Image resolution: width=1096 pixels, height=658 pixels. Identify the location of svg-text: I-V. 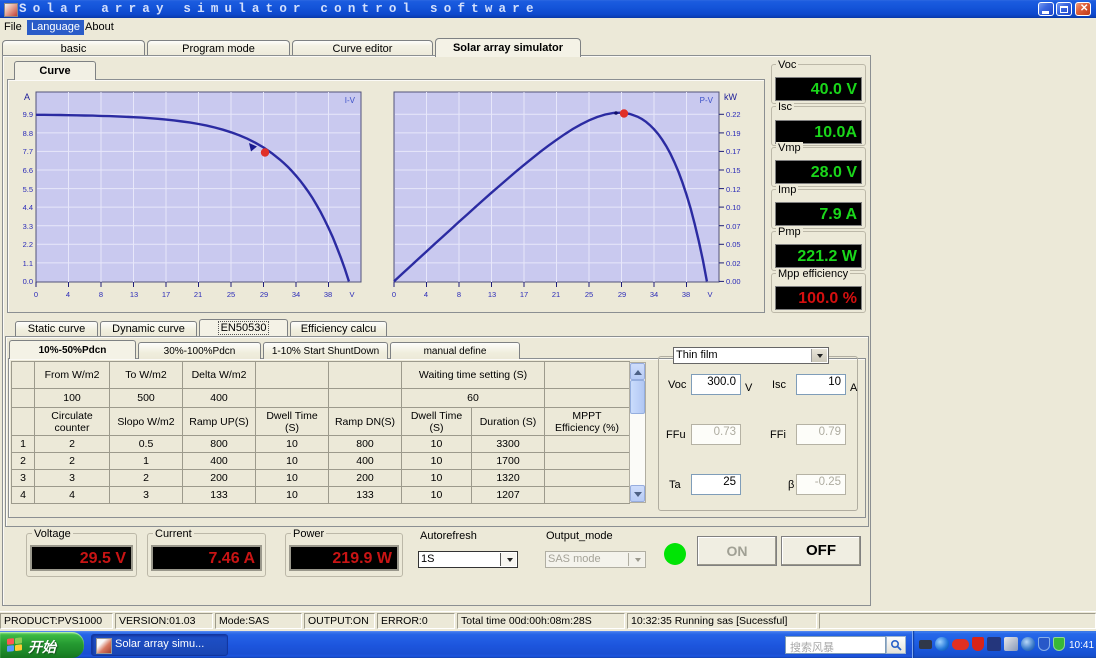
(350, 100).